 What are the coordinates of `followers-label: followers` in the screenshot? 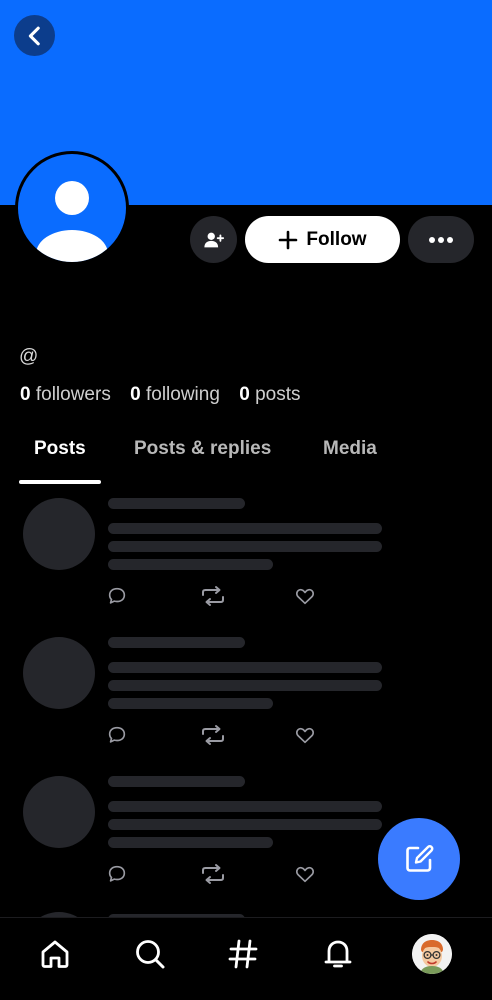 It's located at (73, 394).